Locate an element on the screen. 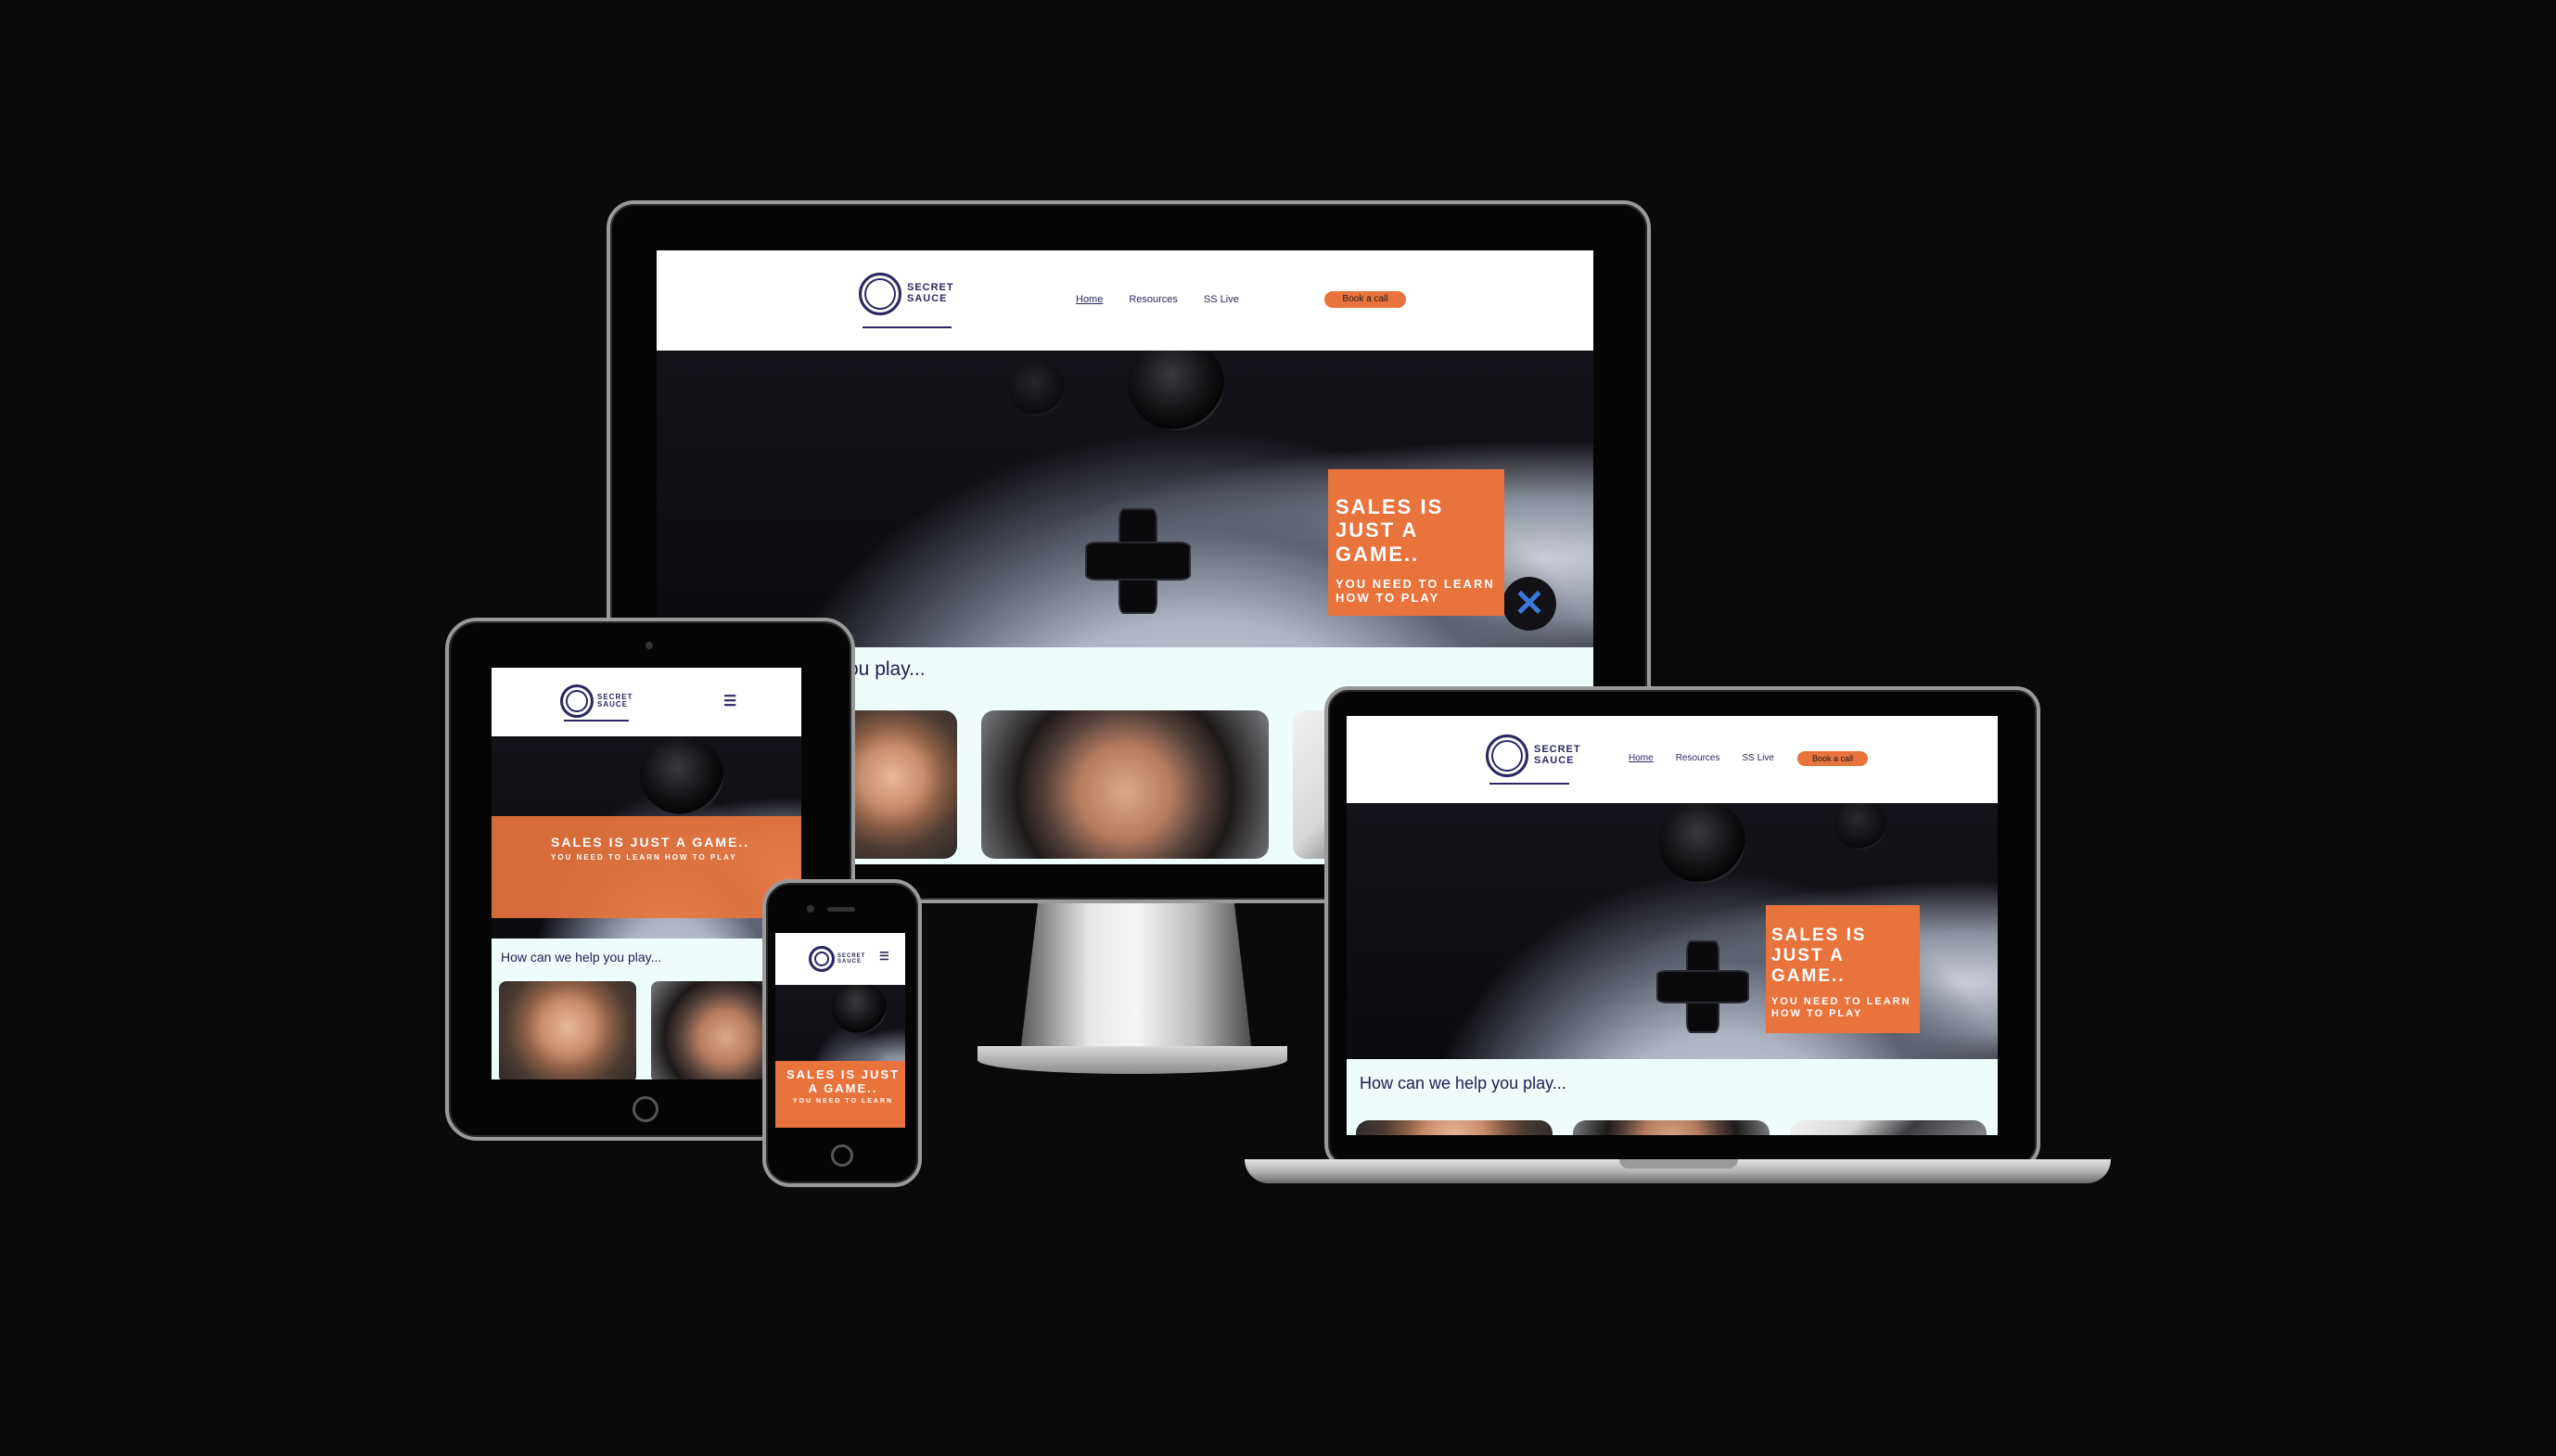 This screenshot has height=1456, width=2556. hero-text-box: SALES IS JUST A GAME.. YOU NEED TO LEARN is located at coordinates (840, 1094).